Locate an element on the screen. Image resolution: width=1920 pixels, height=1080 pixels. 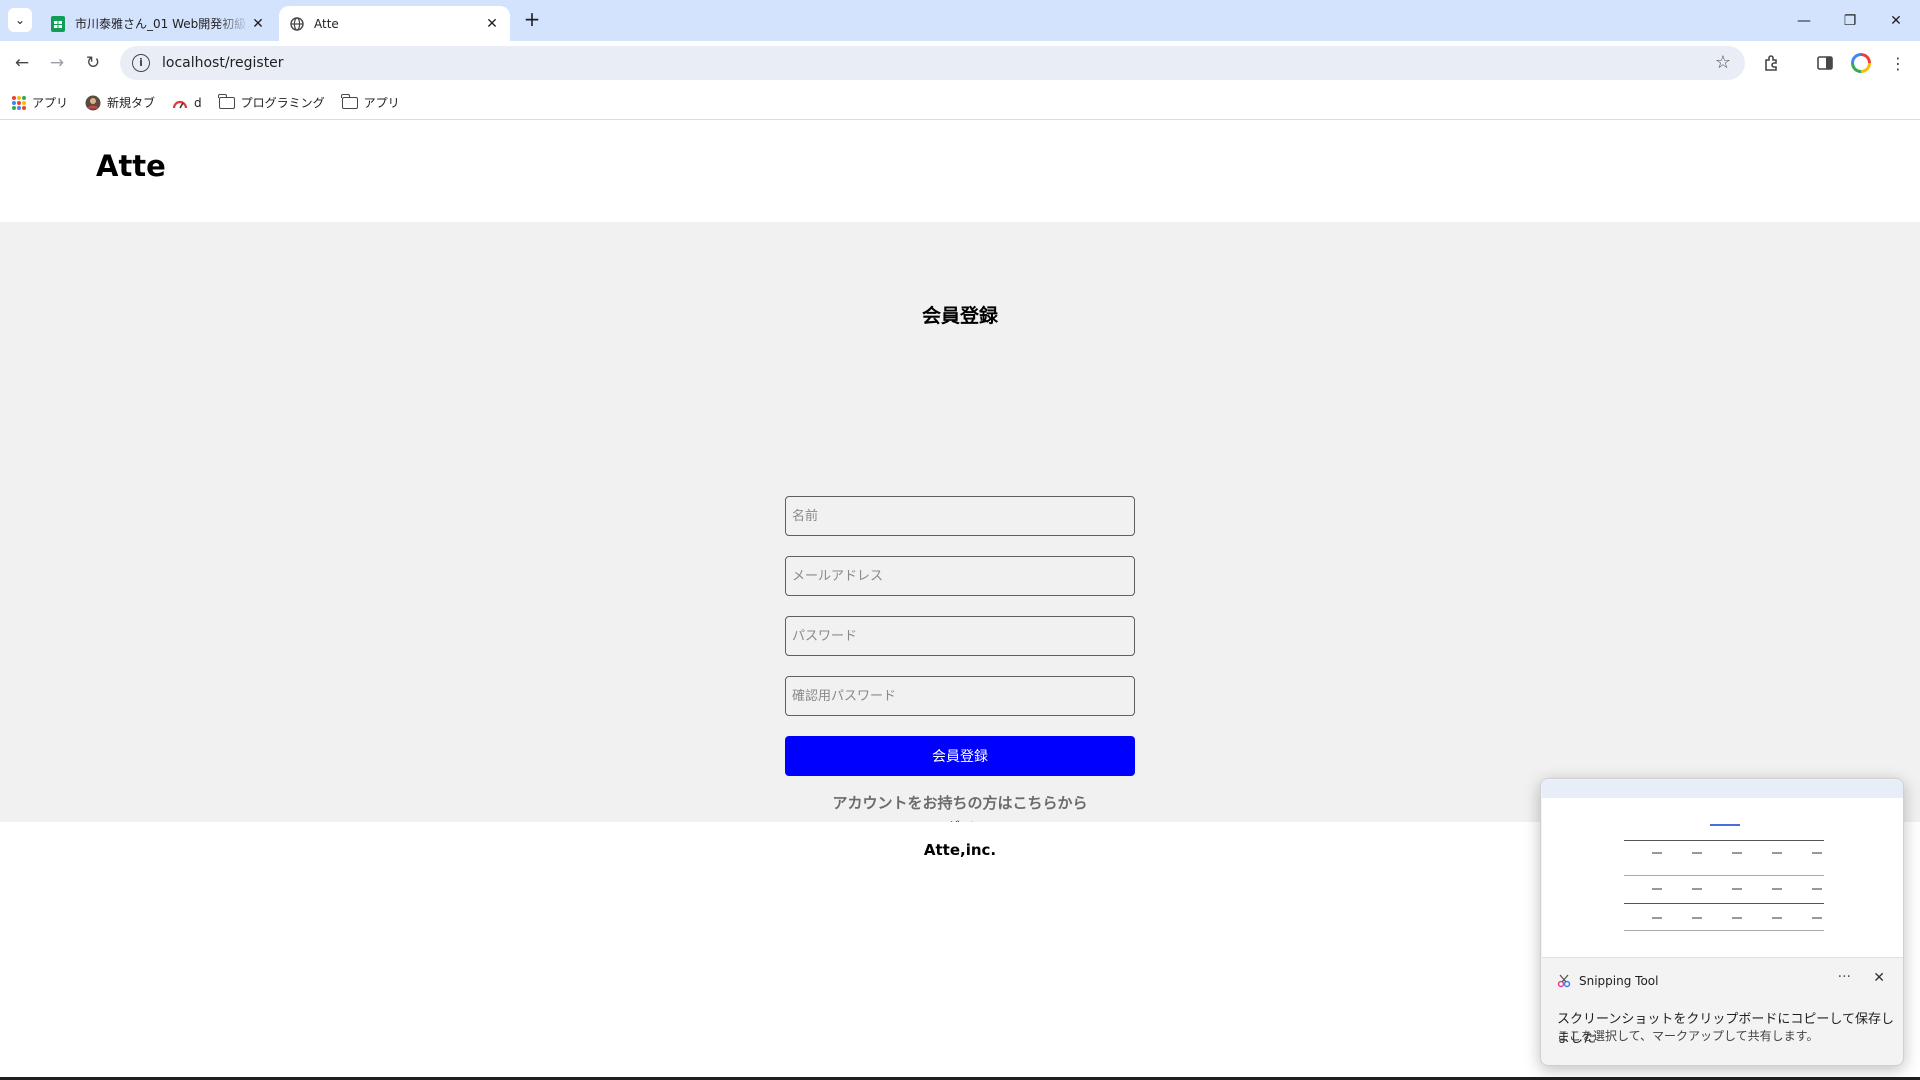
tab-title: 市川泰雅さん_01 Web開発初級コース is located at coordinates (162, 24).